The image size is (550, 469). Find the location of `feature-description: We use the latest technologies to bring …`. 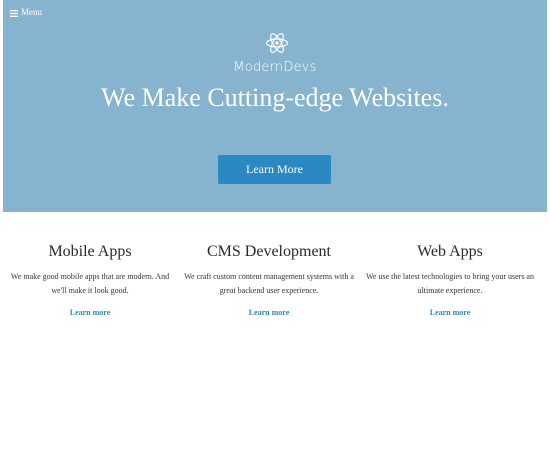

feature-description: We use the latest technologies to bring … is located at coordinates (450, 283).